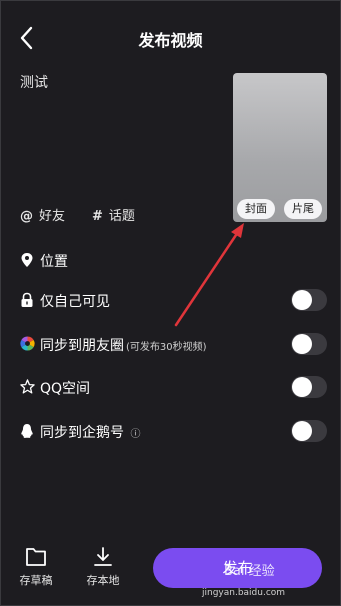  What do you see at coordinates (27, 299) in the screenshot?
I see `lock-icon` at bounding box center [27, 299].